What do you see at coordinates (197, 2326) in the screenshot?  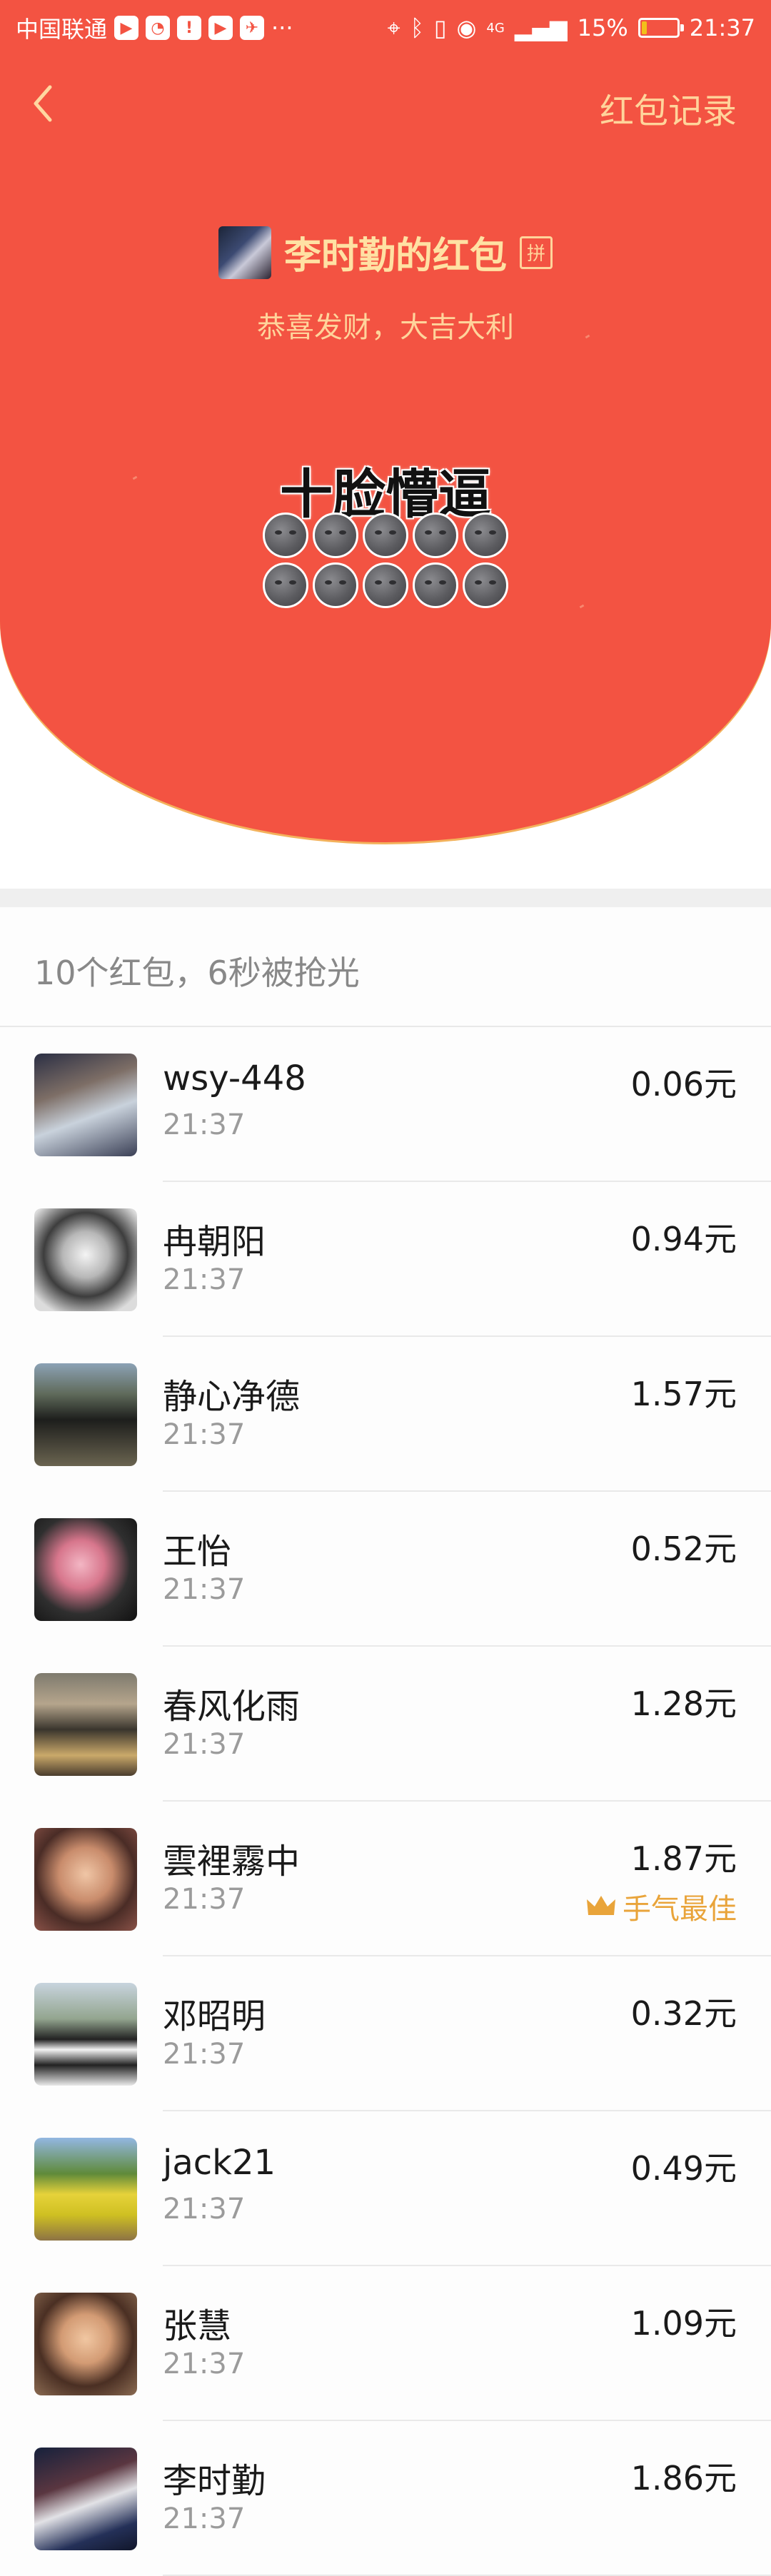 I see `recipient-name: 张慧` at bounding box center [197, 2326].